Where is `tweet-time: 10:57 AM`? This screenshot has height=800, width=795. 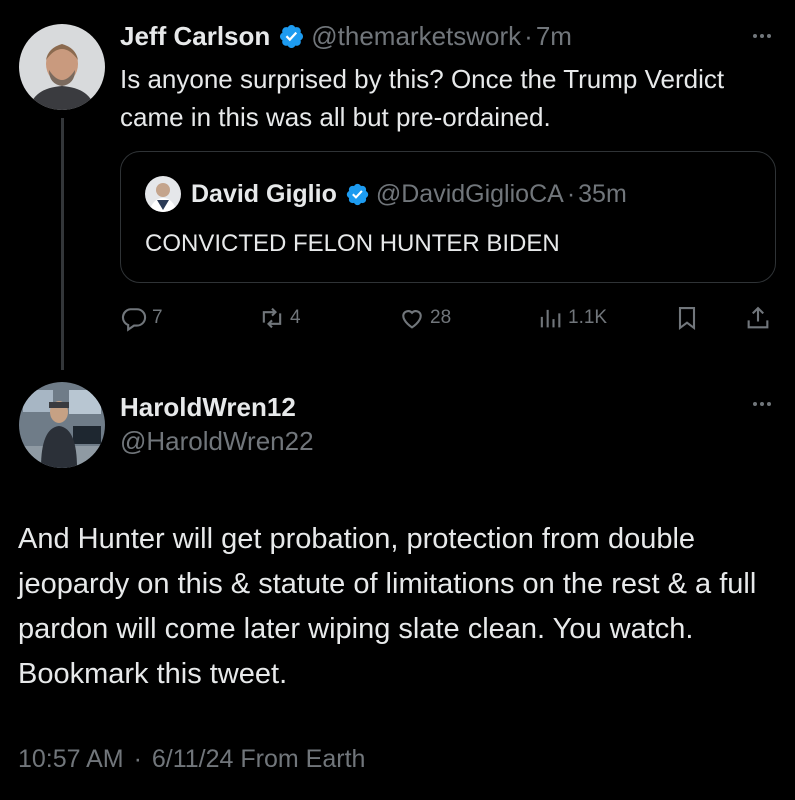 tweet-time: 10:57 AM is located at coordinates (71, 759).